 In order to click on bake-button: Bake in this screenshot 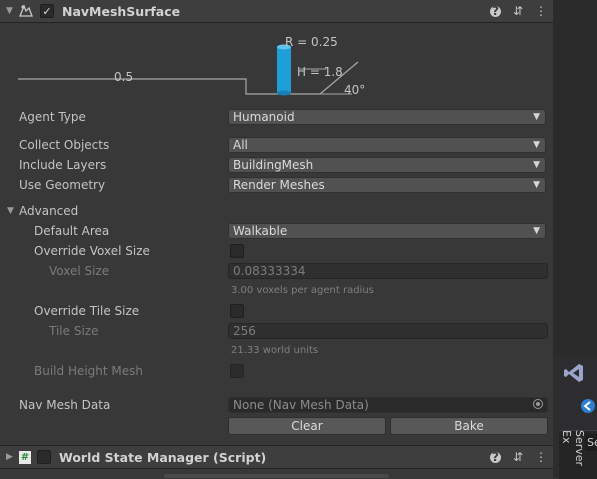, I will do `click(469, 426)`.